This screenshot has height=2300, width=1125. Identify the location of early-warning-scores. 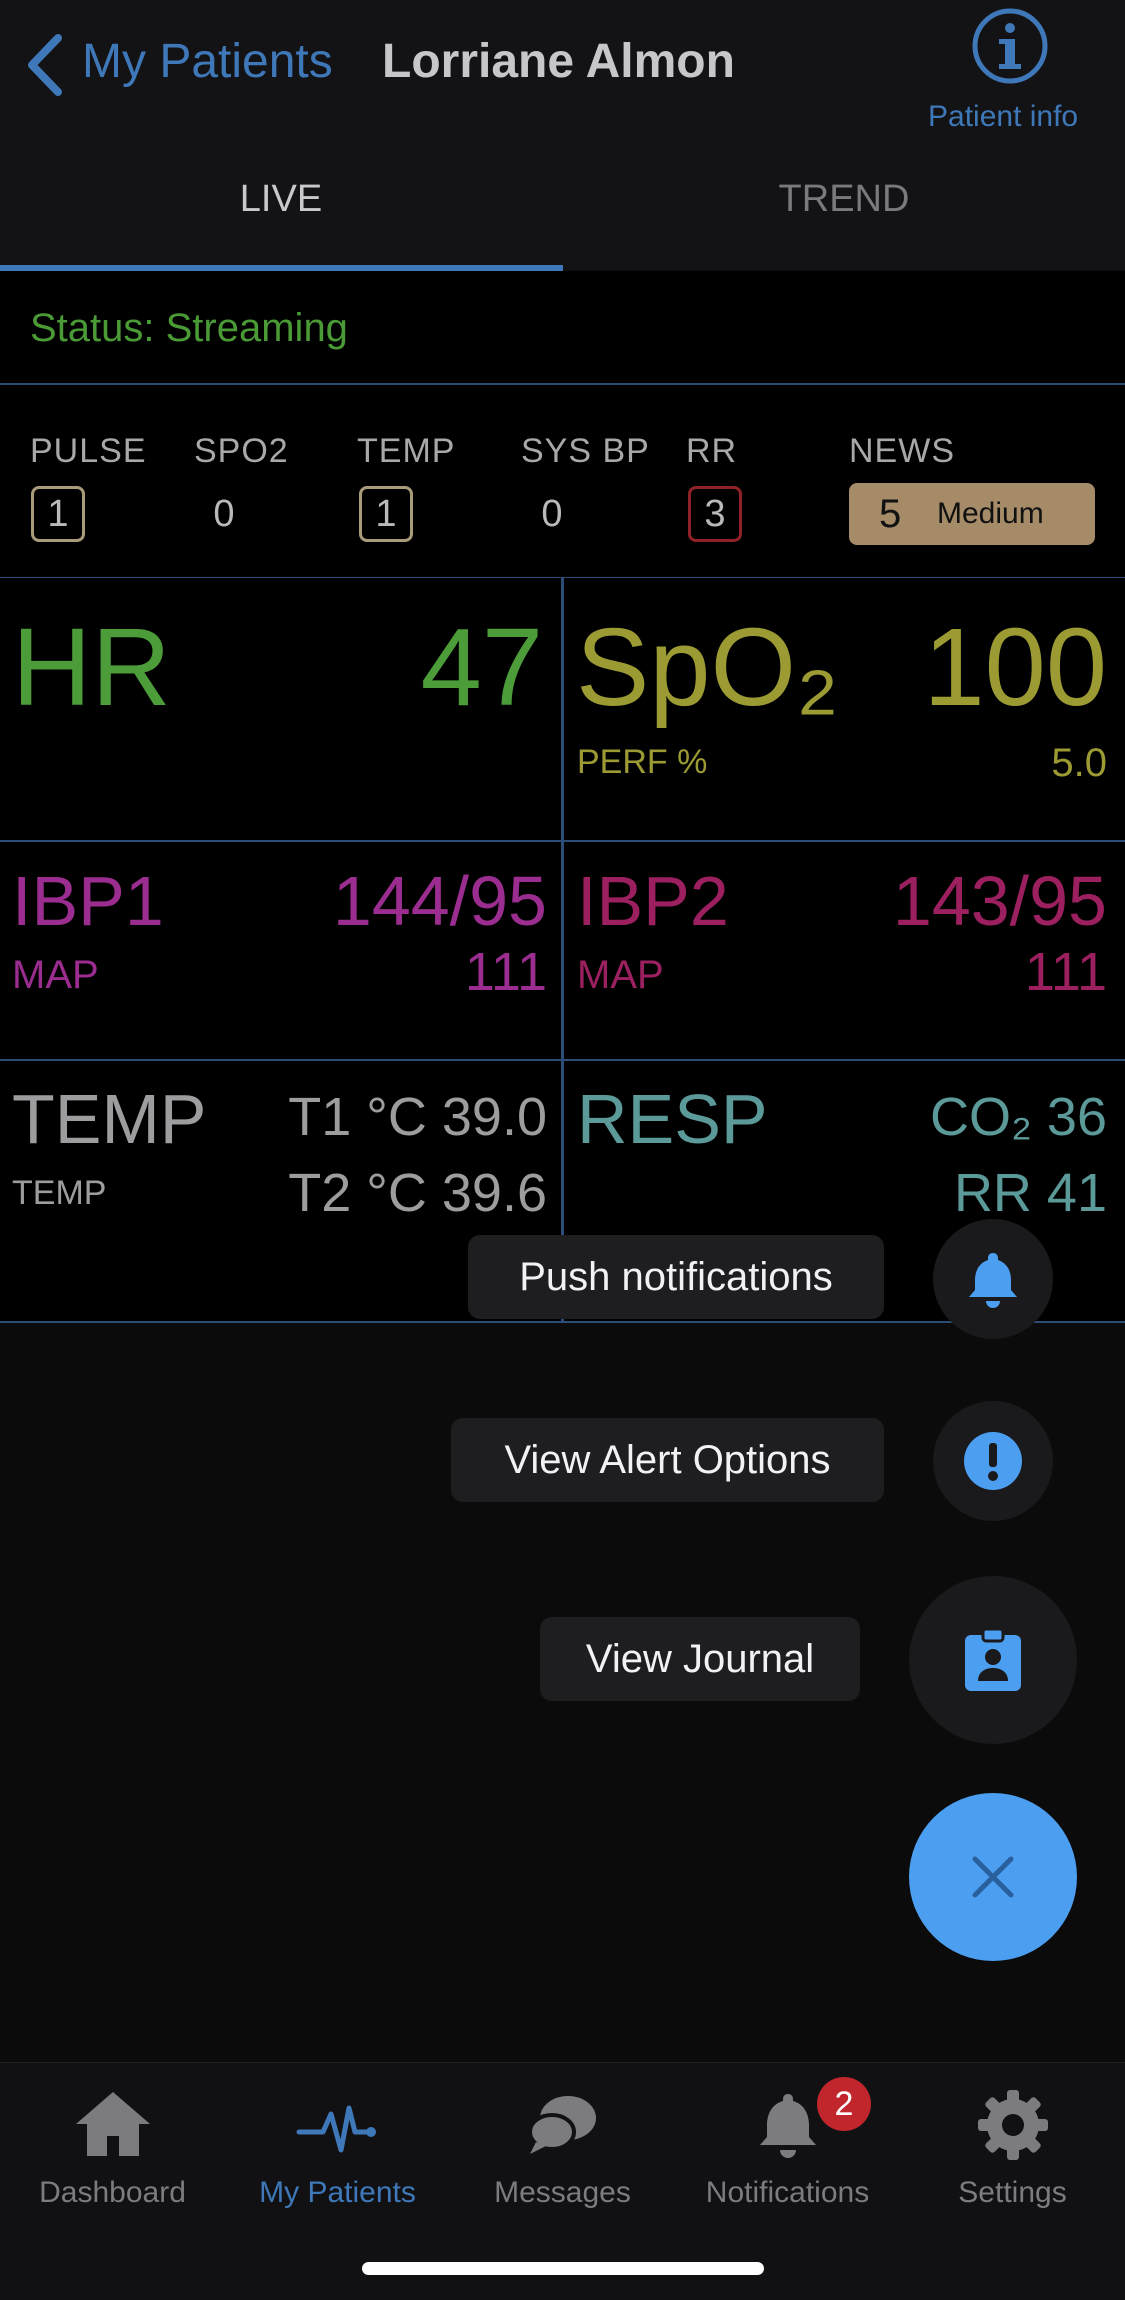
(562, 482).